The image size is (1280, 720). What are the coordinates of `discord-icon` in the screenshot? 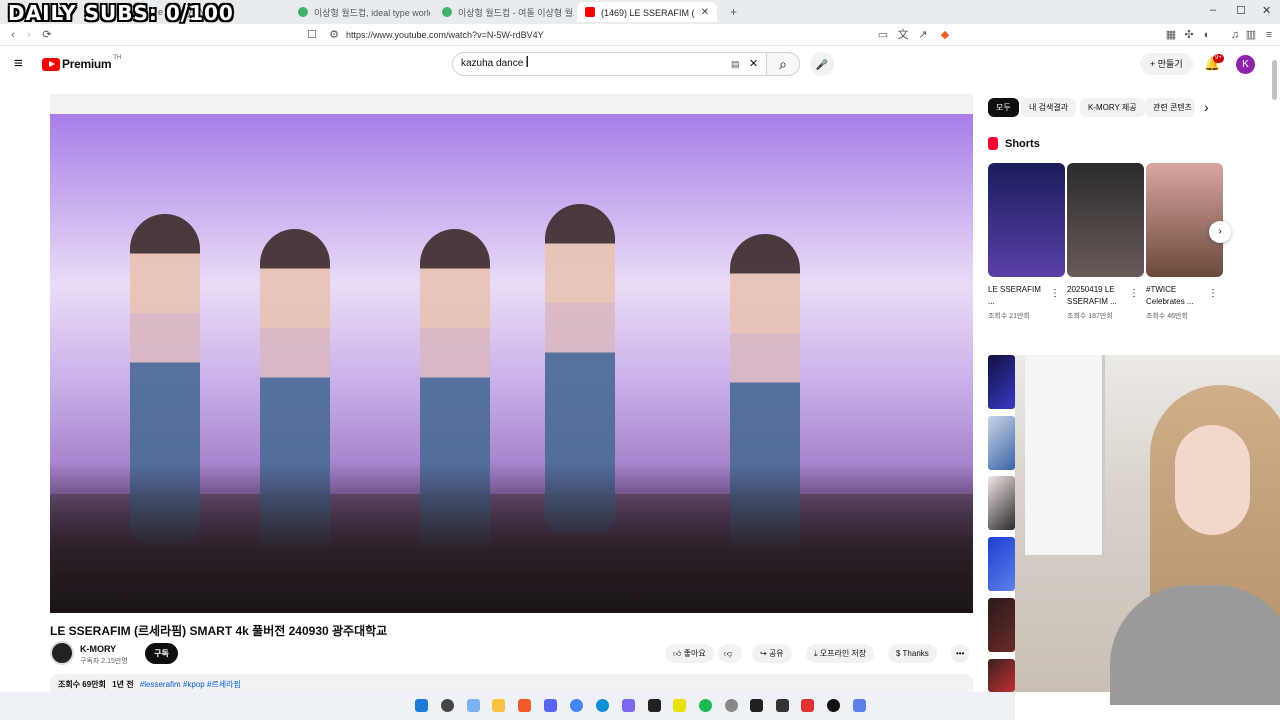 It's located at (550, 705).